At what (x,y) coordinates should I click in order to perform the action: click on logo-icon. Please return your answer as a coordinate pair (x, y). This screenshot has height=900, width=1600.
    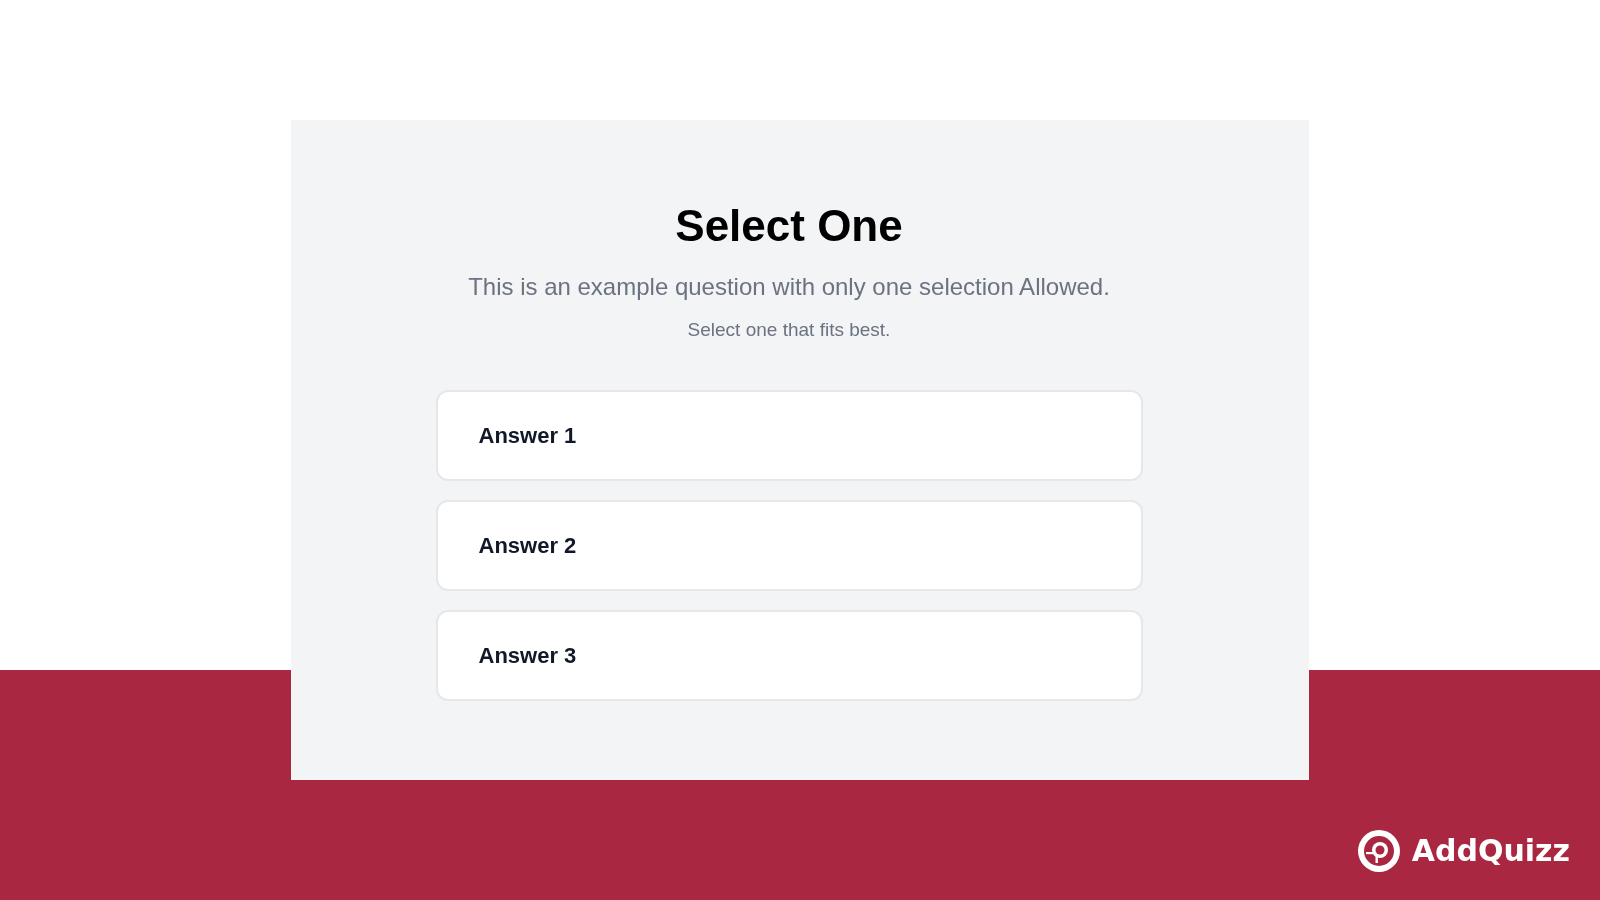
    Looking at the image, I should click on (1378, 851).